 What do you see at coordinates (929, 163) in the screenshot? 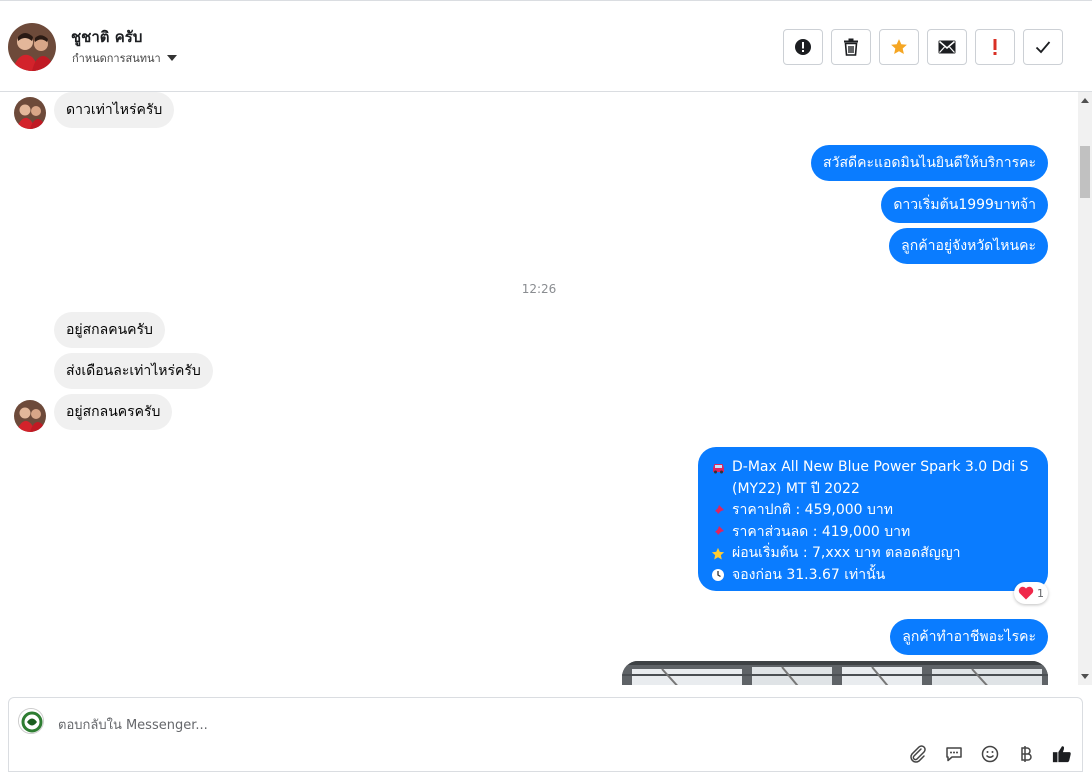
I see `outgoing-message: สวัสดีคะแอดมินไนยินดีให้บริการคะ` at bounding box center [929, 163].